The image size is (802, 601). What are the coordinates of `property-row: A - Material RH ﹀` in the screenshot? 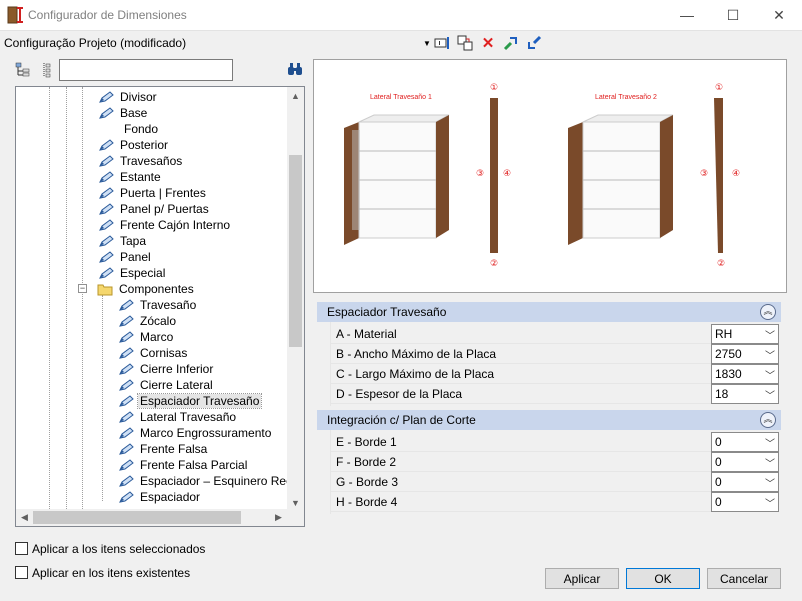 It's located at (554, 334).